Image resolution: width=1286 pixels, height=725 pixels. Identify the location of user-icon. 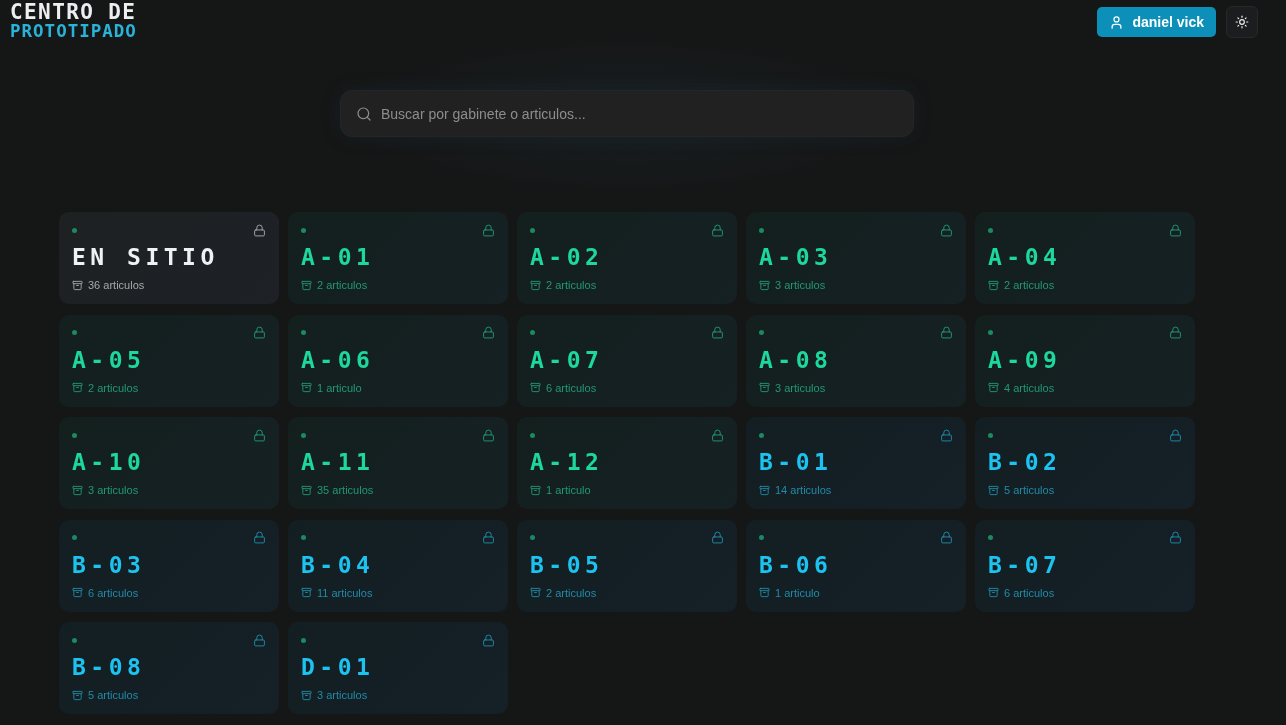
(1117, 22).